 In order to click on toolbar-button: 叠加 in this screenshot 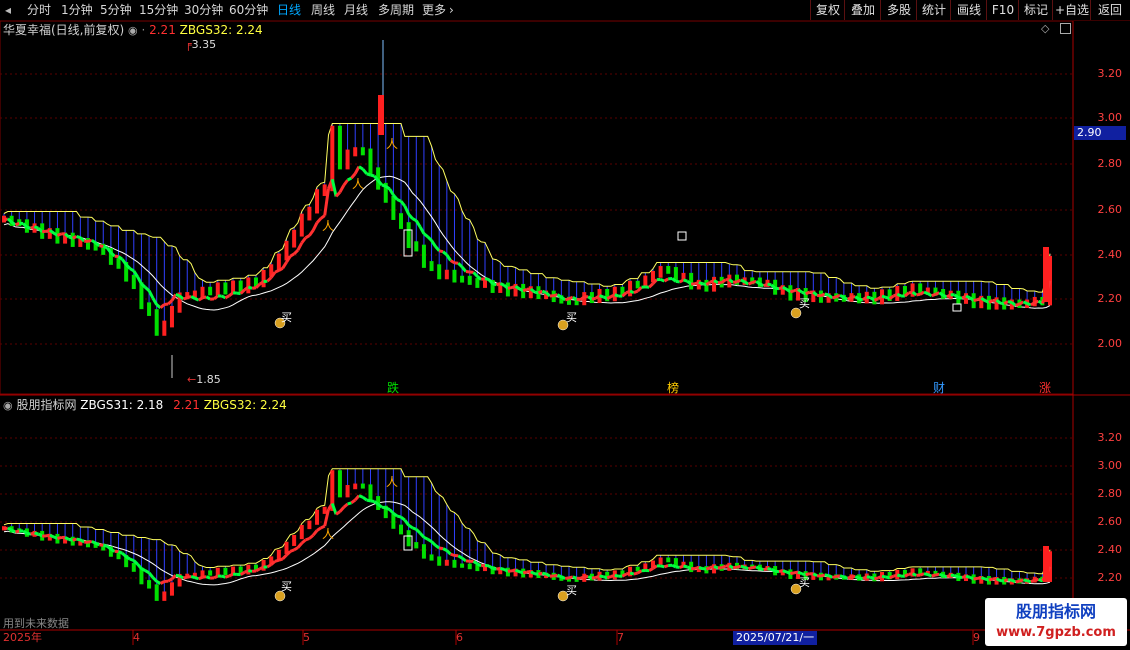, I will do `click(862, 10)`.